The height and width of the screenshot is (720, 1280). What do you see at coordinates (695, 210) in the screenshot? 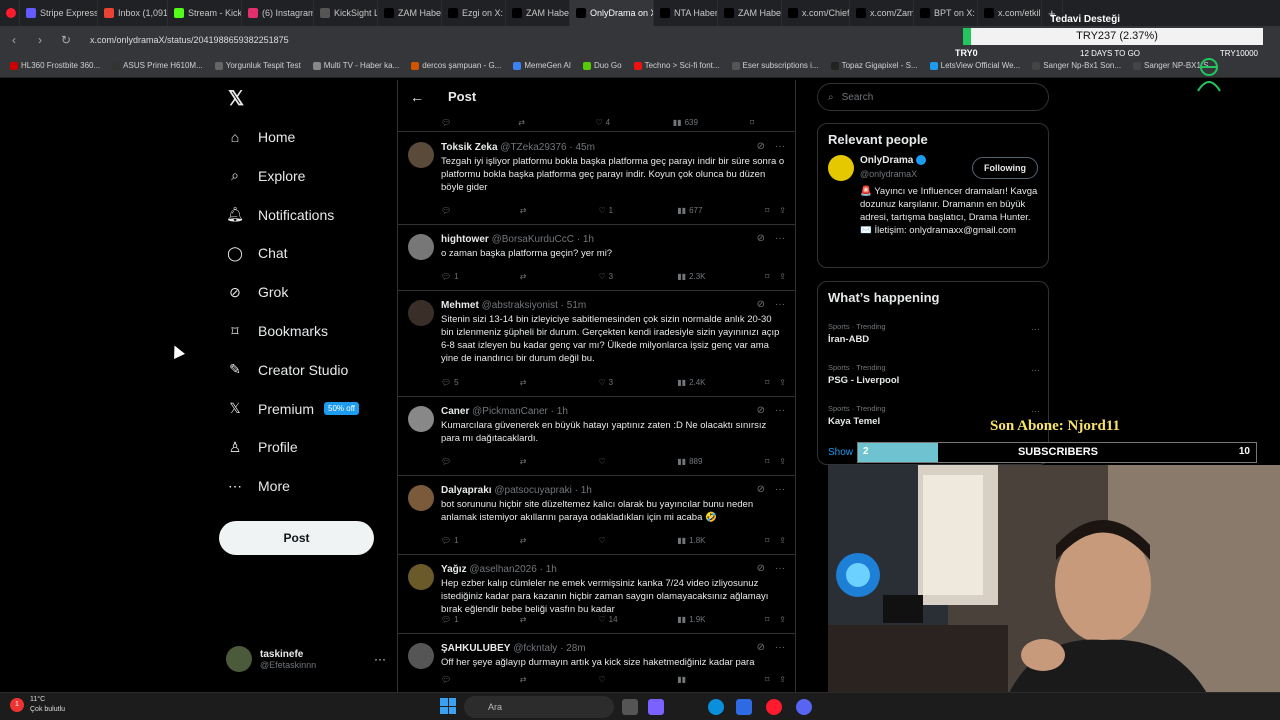
I see `views-button: ▮▮ 677` at bounding box center [695, 210].